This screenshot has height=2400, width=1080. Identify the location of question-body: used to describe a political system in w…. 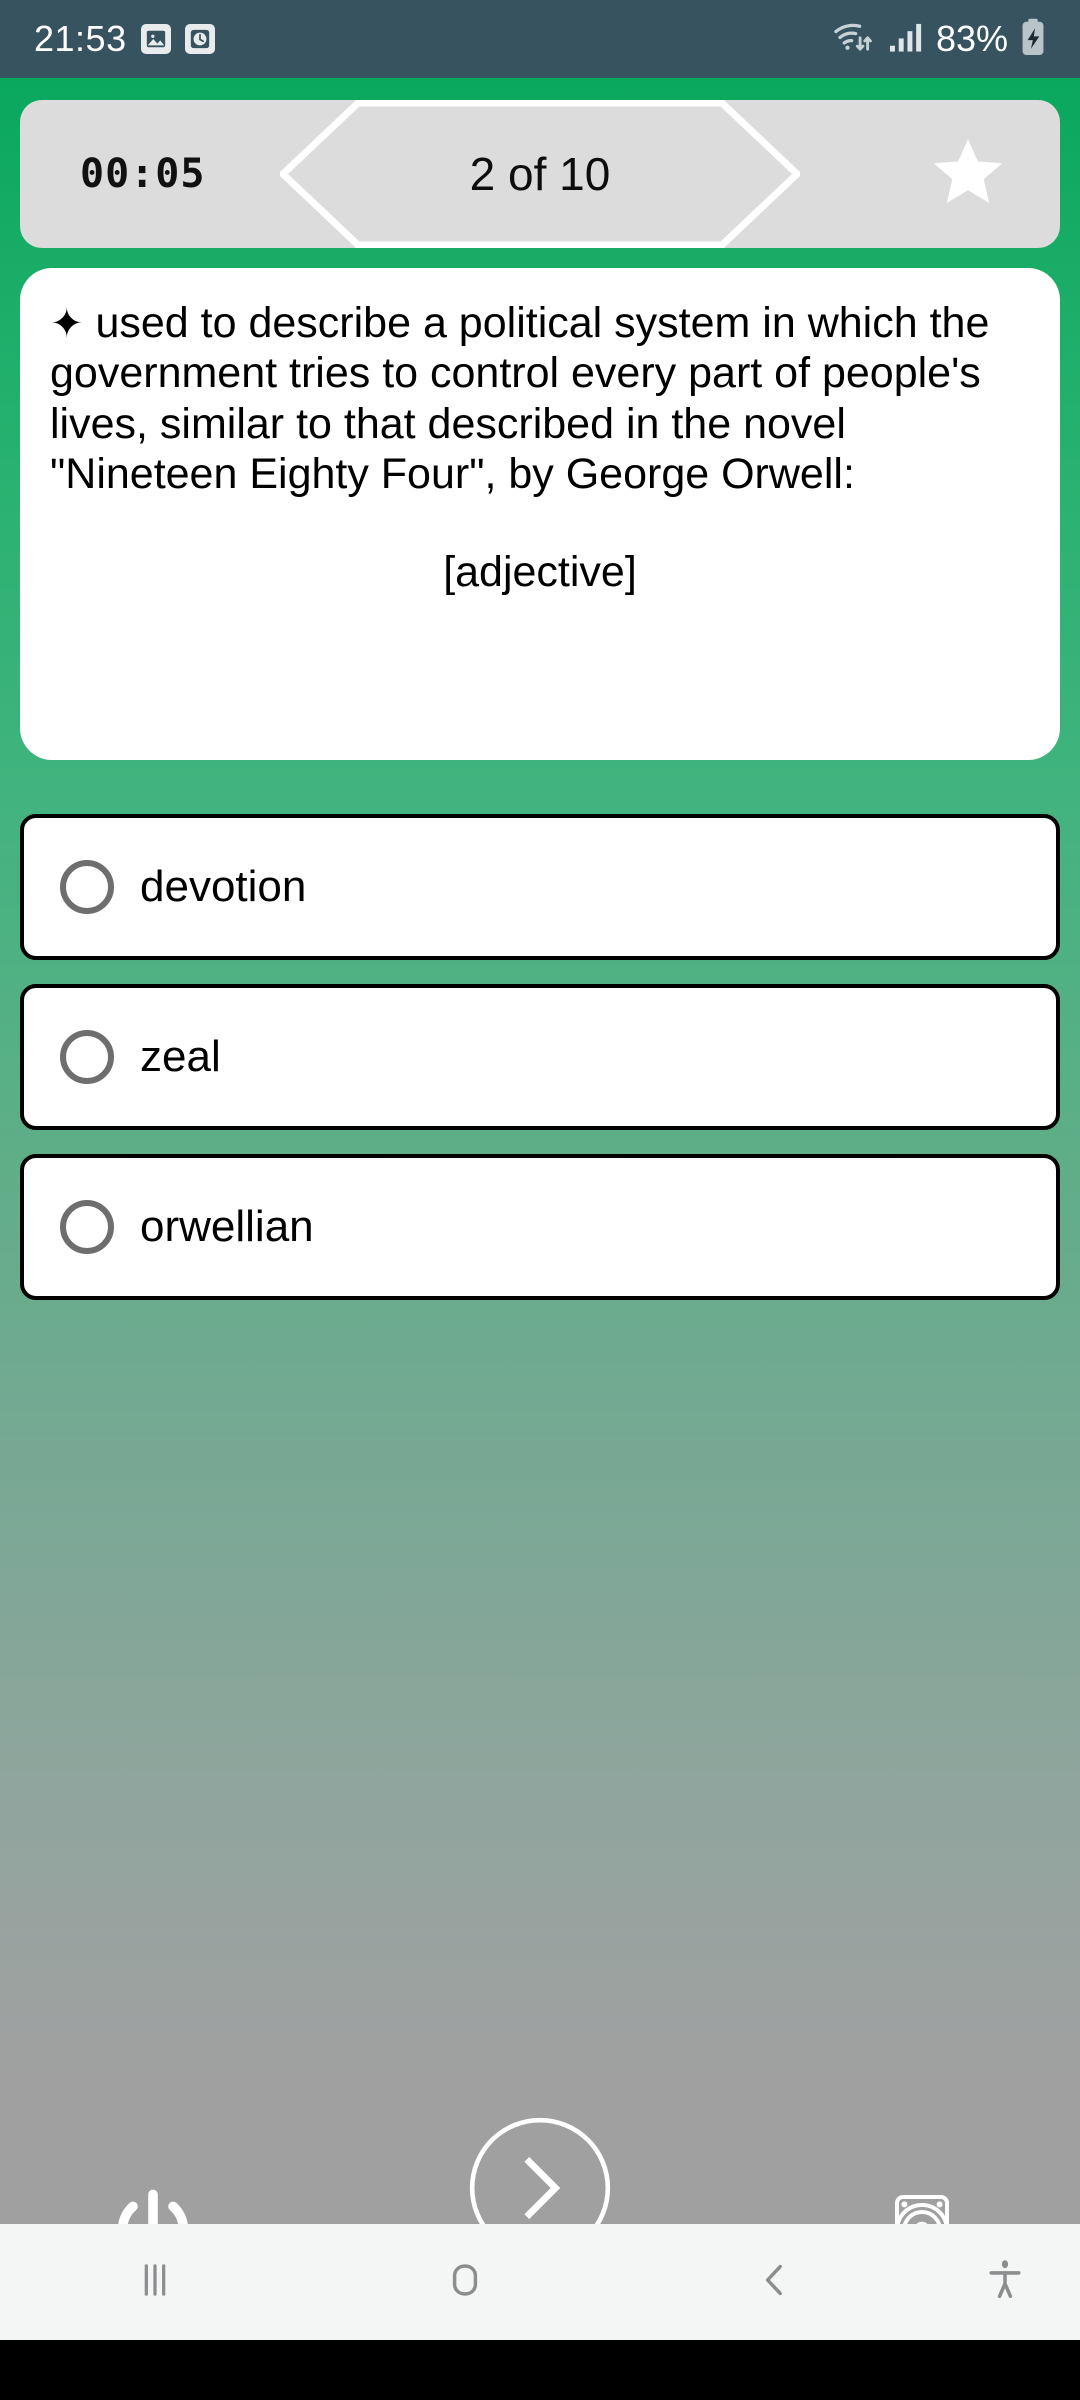
(520, 398).